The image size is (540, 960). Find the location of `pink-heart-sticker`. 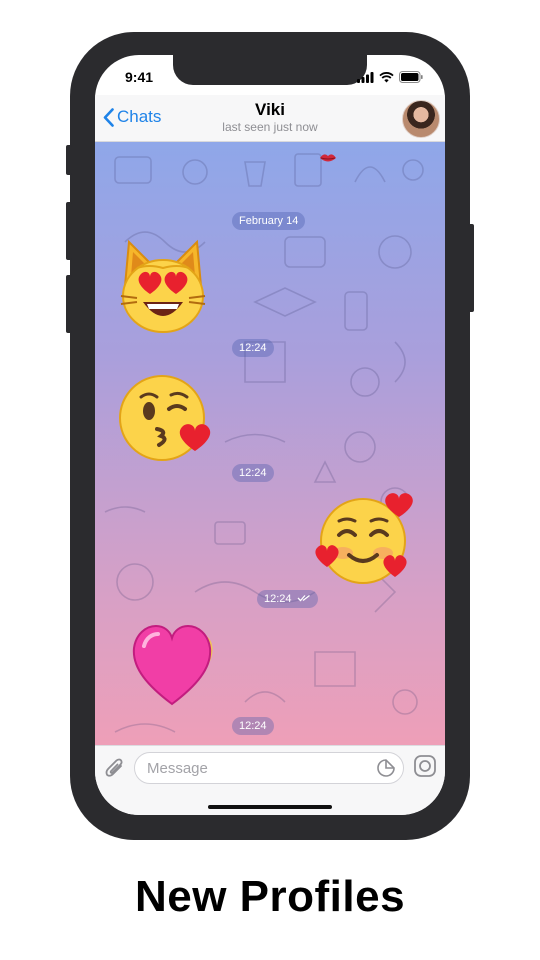

pink-heart-sticker is located at coordinates (175, 665).